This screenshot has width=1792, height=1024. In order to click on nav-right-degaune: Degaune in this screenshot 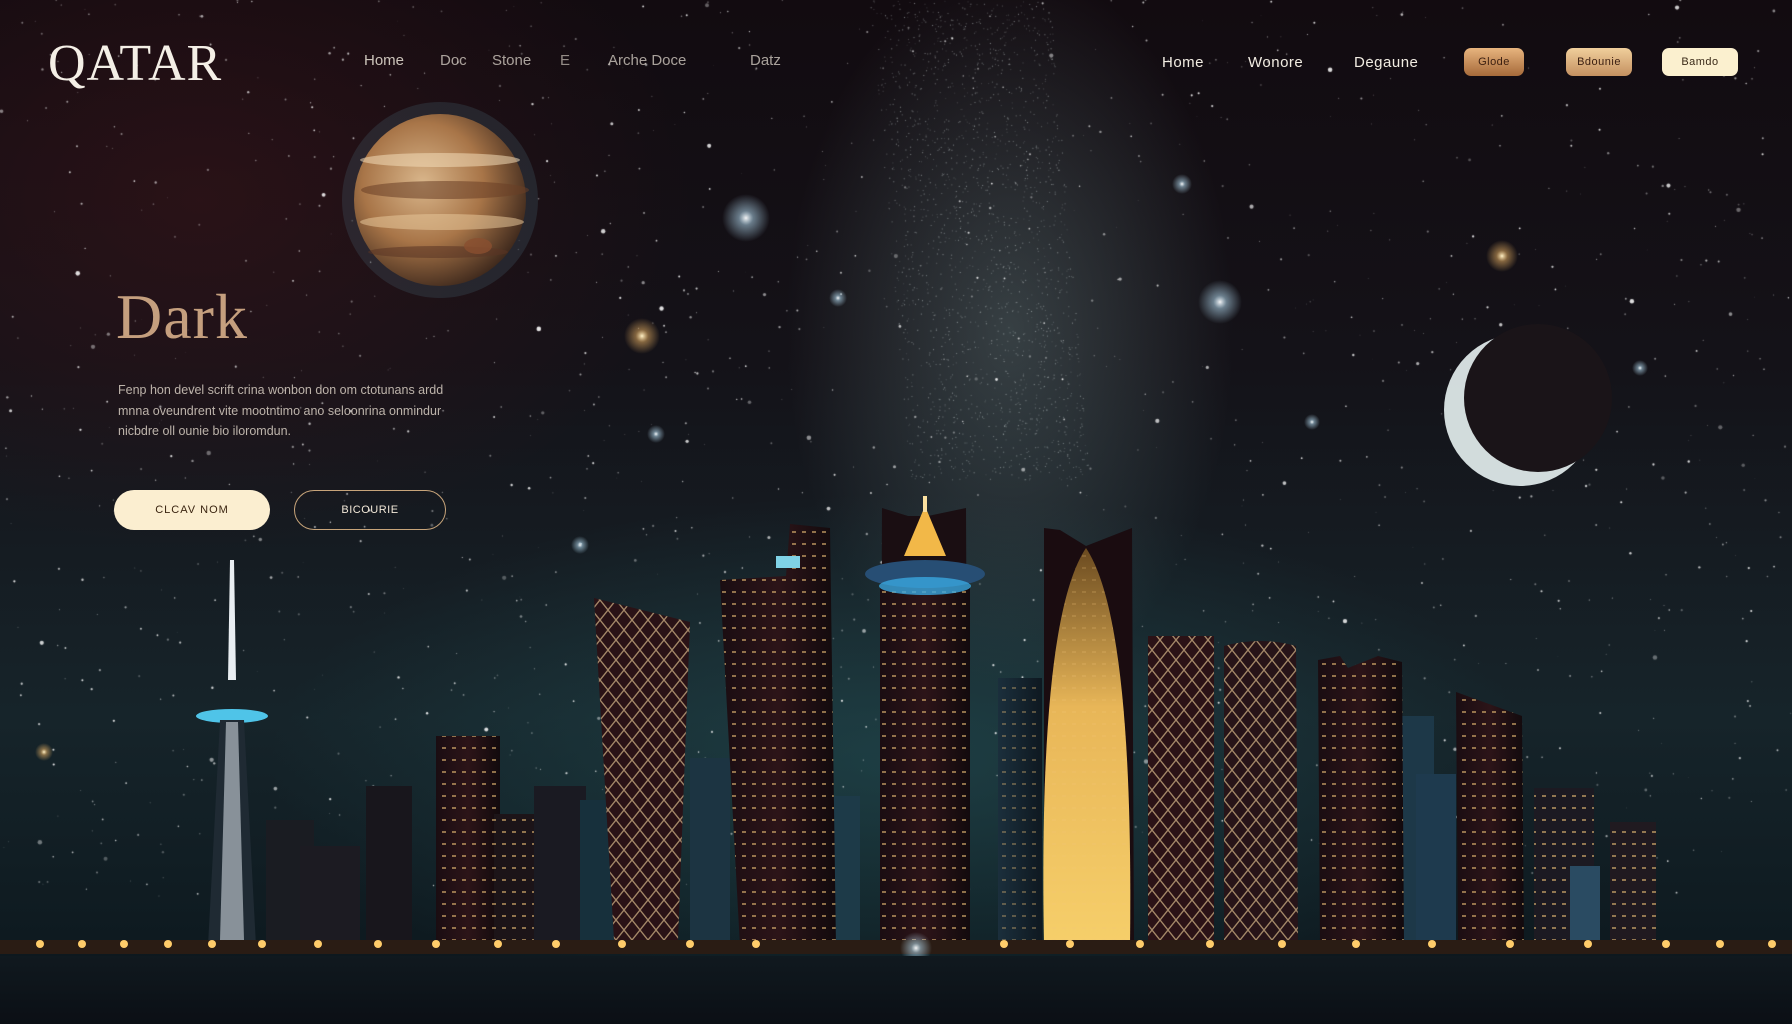, I will do `click(1386, 62)`.